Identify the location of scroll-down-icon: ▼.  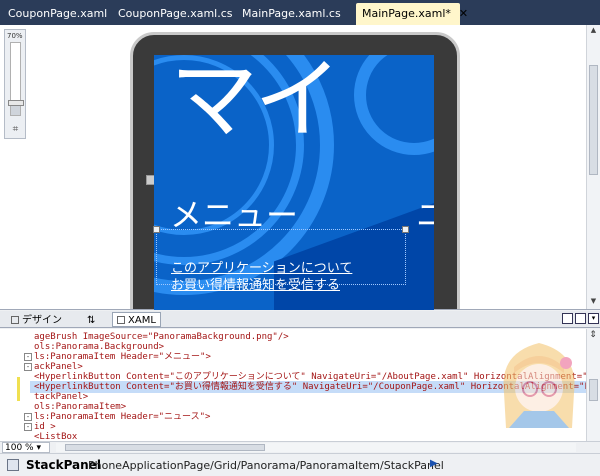
(593, 302).